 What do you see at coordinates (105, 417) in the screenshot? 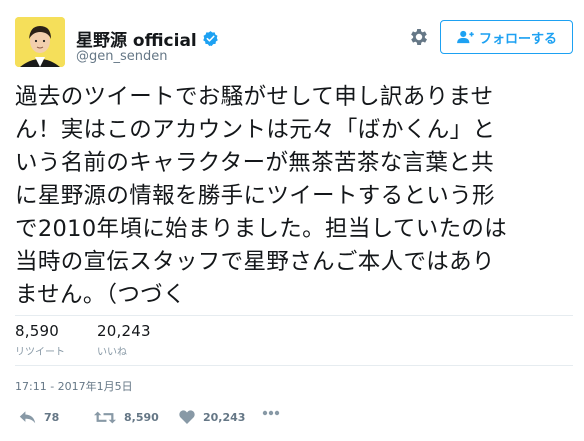
I see `retweet-icon` at bounding box center [105, 417].